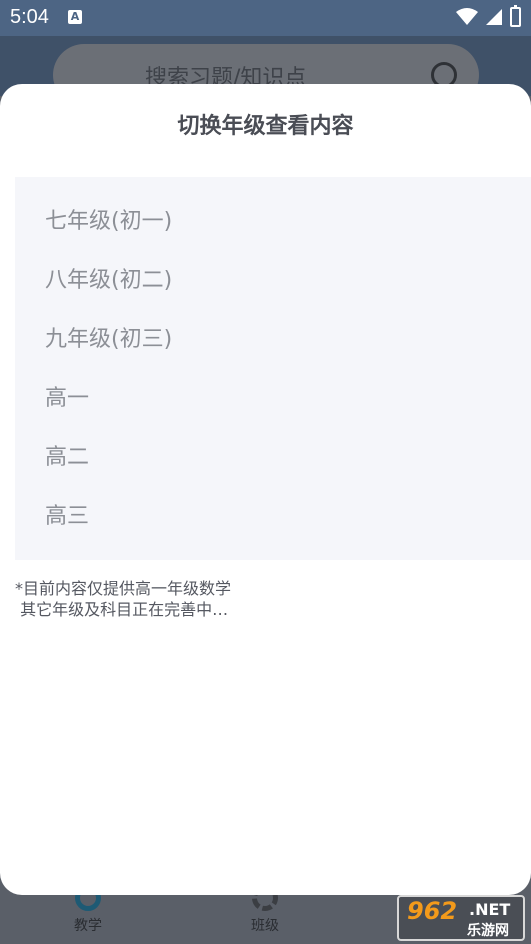  Describe the element at coordinates (265, 18) in the screenshot. I see `status-bar: 5:04 A` at that location.